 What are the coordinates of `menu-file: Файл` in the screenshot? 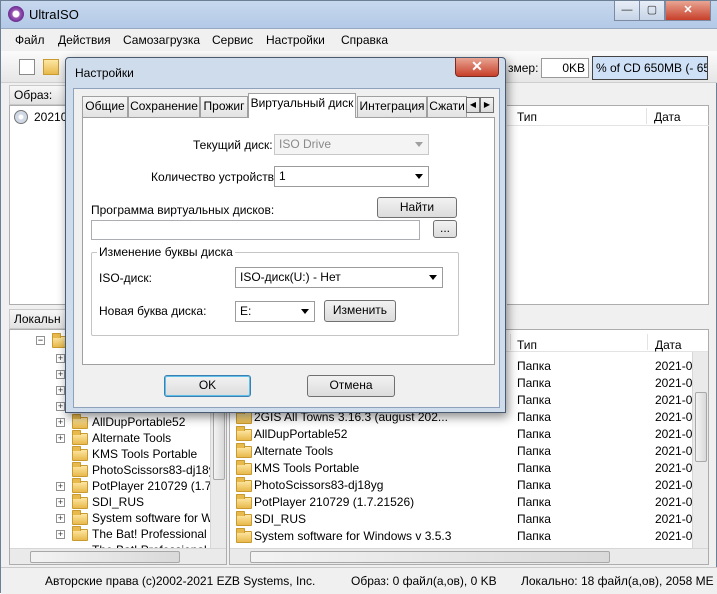 It's located at (30, 40).